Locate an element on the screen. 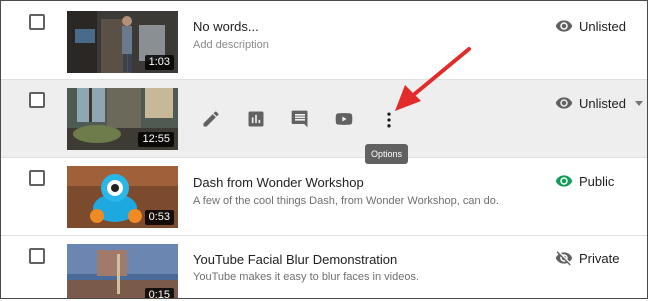 This screenshot has width=650, height=301. analytics-button is located at coordinates (256, 119).